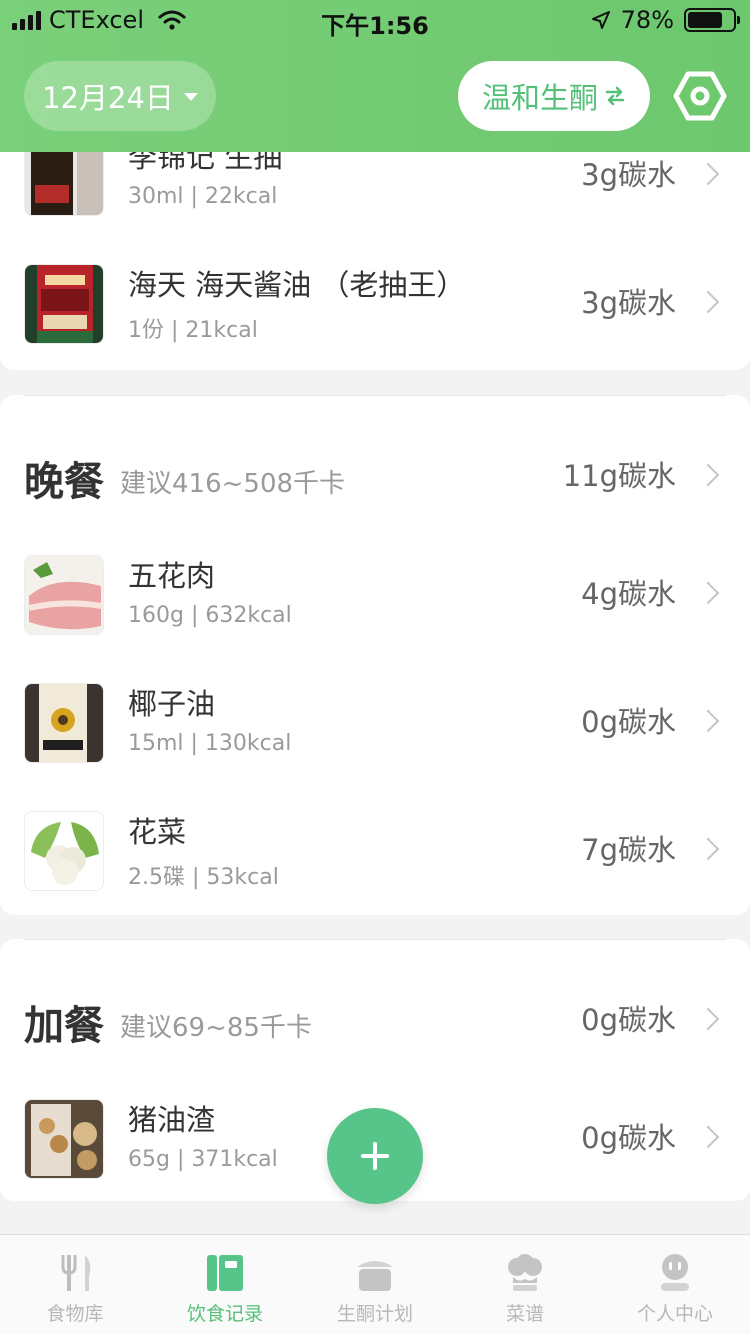  Describe the element at coordinates (375, 76) in the screenshot. I see `app-header: CTExcel 下午1:56 78% 12月24日 温和生酮` at that location.